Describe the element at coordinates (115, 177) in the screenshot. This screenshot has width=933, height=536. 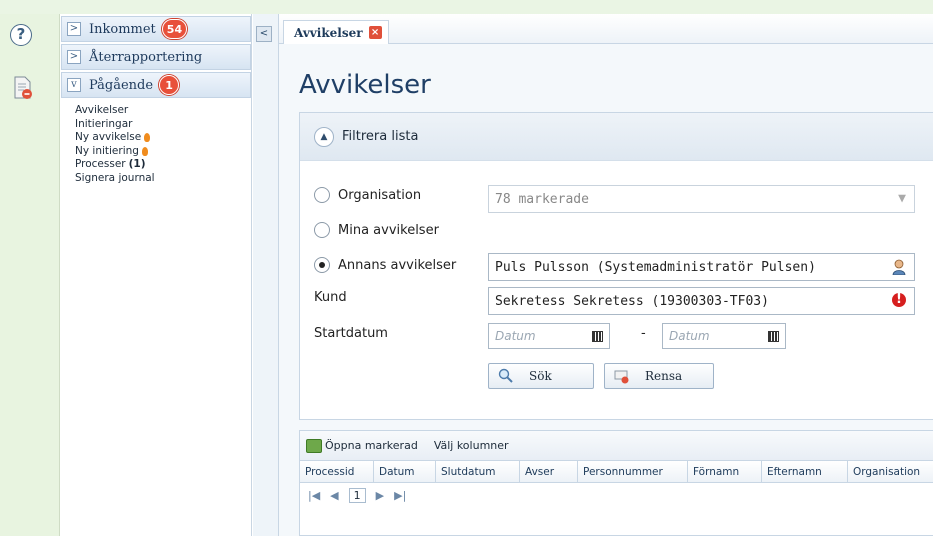
I see `nav-item-label: Signera journal` at that location.